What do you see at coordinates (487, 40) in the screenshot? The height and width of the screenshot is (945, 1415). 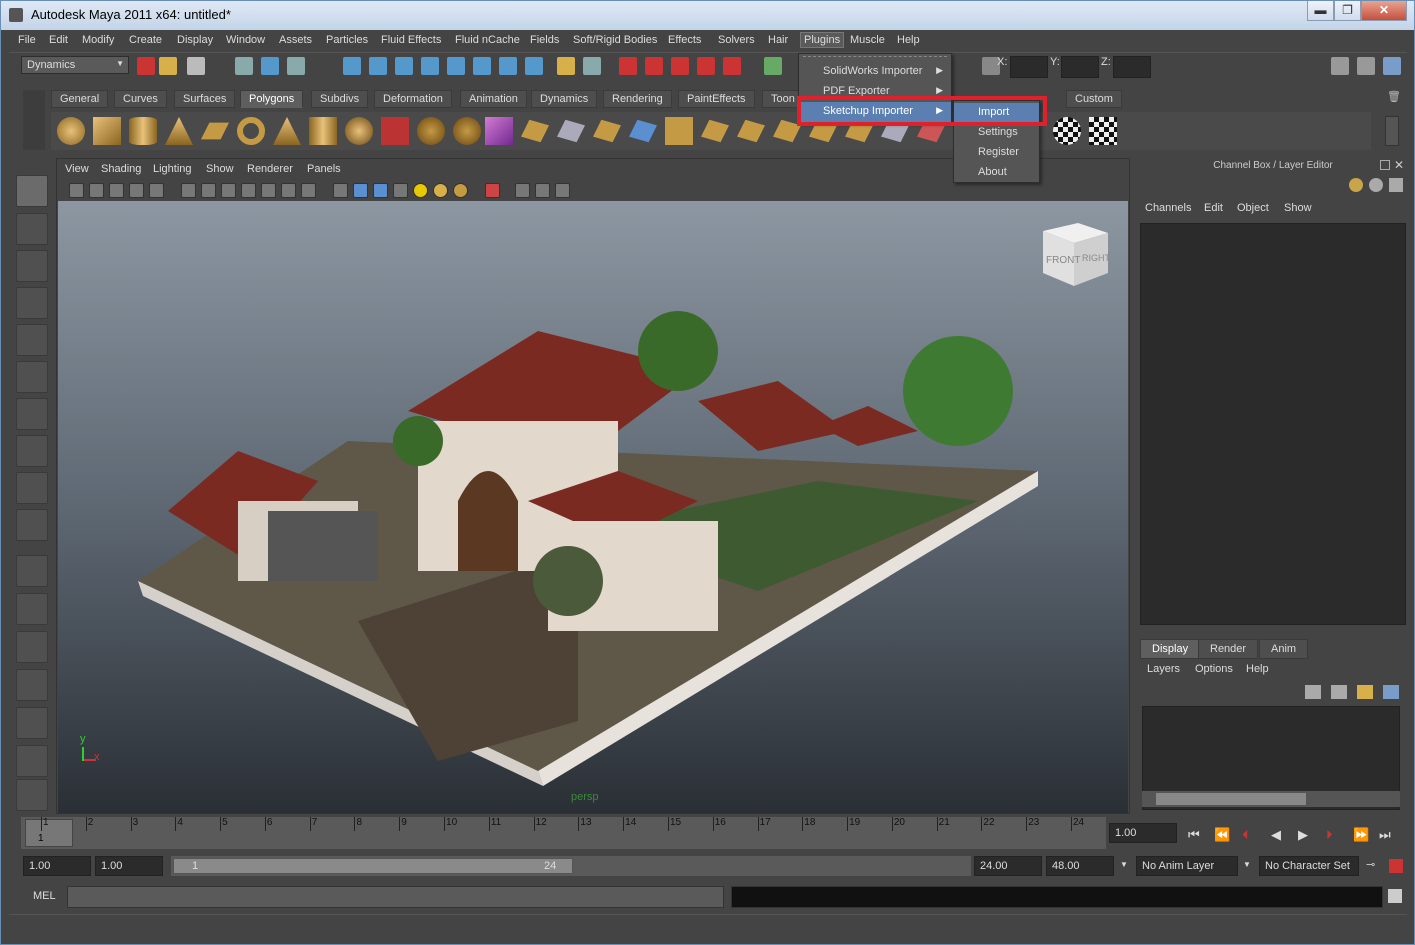 I see `menu-fluid-ncache: Fluid nCache` at bounding box center [487, 40].